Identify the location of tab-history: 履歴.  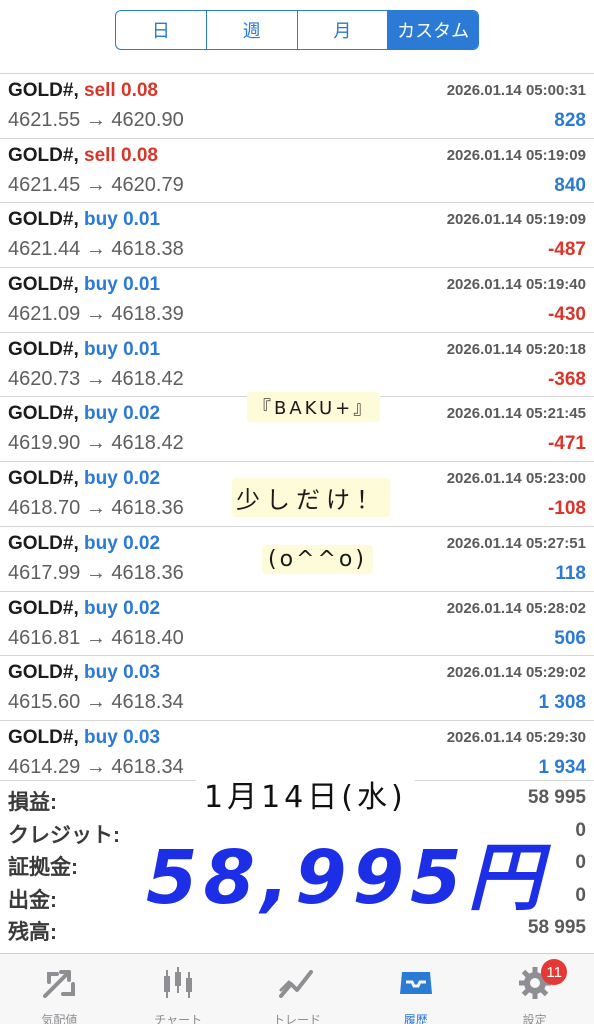
(415, 989).